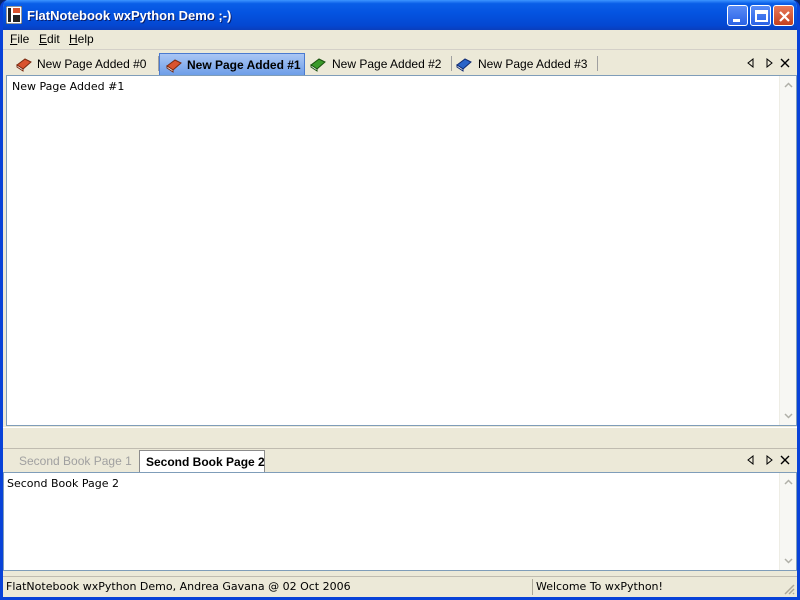 Image resolution: width=800 pixels, height=600 pixels. What do you see at coordinates (736, 20) in the screenshot?
I see `minimize-icon` at bounding box center [736, 20].